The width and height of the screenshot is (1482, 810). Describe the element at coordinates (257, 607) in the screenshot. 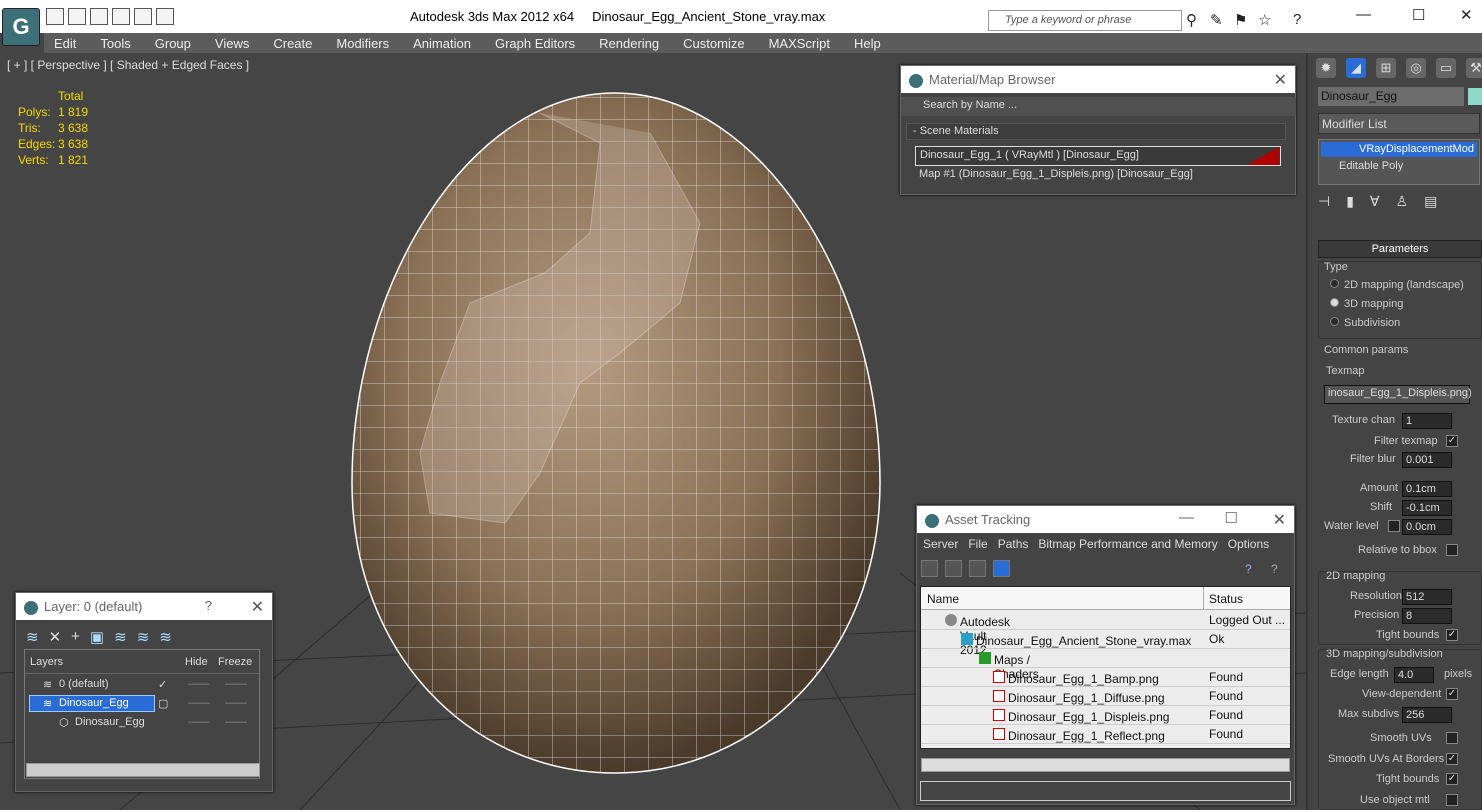

I see `layer-close-icon: ✕` at that location.